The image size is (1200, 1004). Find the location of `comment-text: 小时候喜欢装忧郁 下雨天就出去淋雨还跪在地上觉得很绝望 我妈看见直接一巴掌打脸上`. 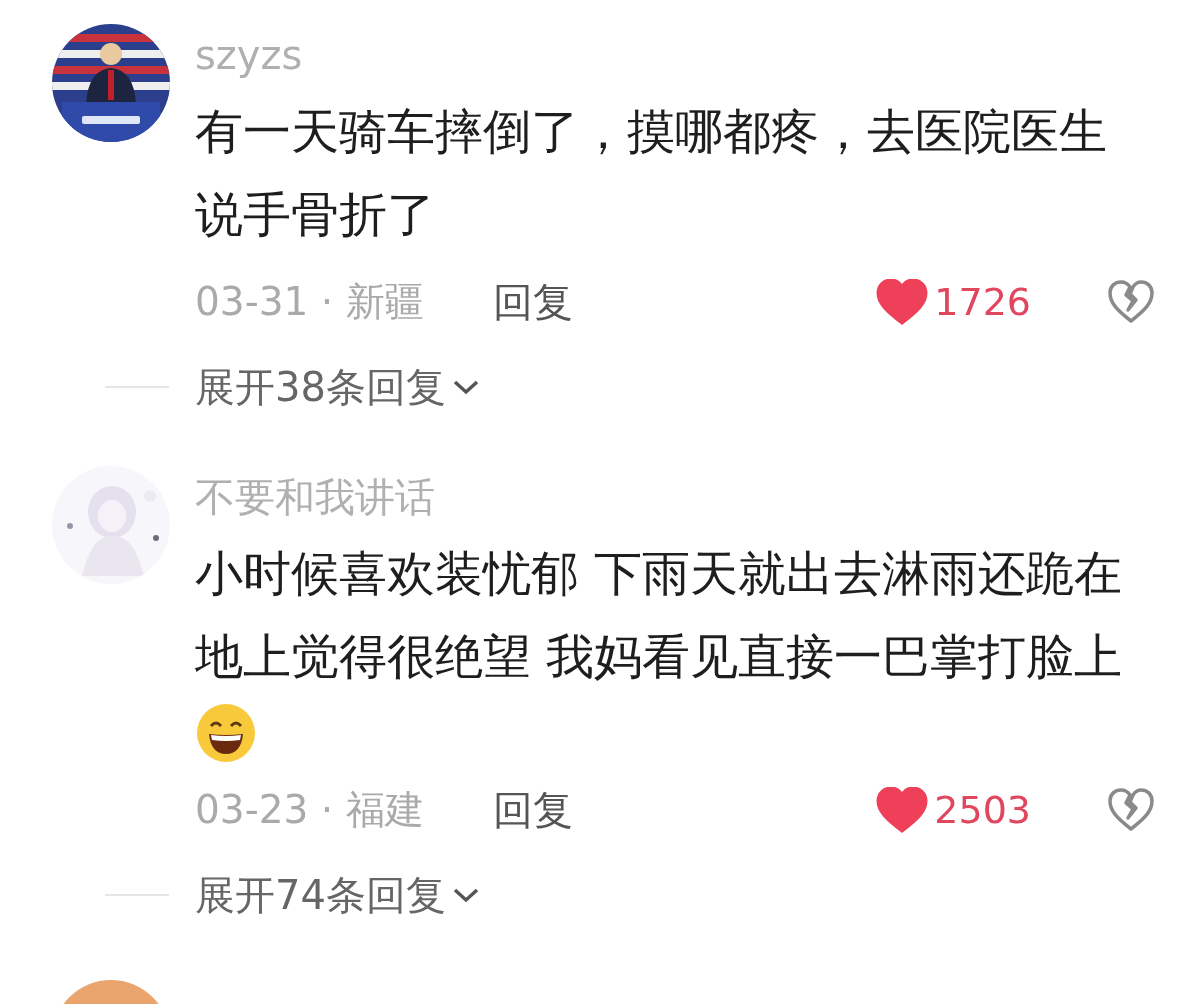

comment-text: 小时候喜欢装忧郁 下雨天就出去淋雨还跪在地上觉得很绝望 我妈看见直接一巴掌打脸上 is located at coordinates (659, 615).